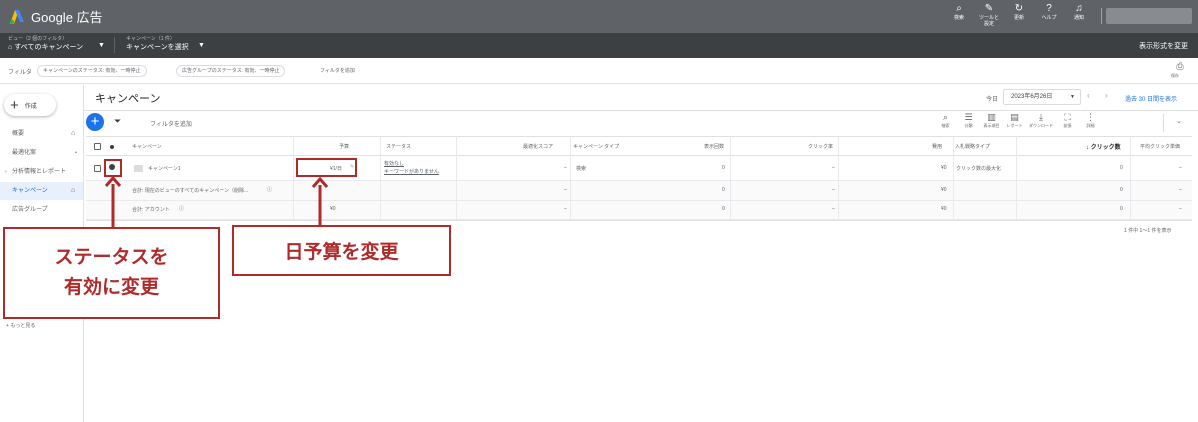 The width and height of the screenshot is (1198, 422). Describe the element at coordinates (820, 146) in the screenshot. I see `header-ctr: クリック率` at that location.